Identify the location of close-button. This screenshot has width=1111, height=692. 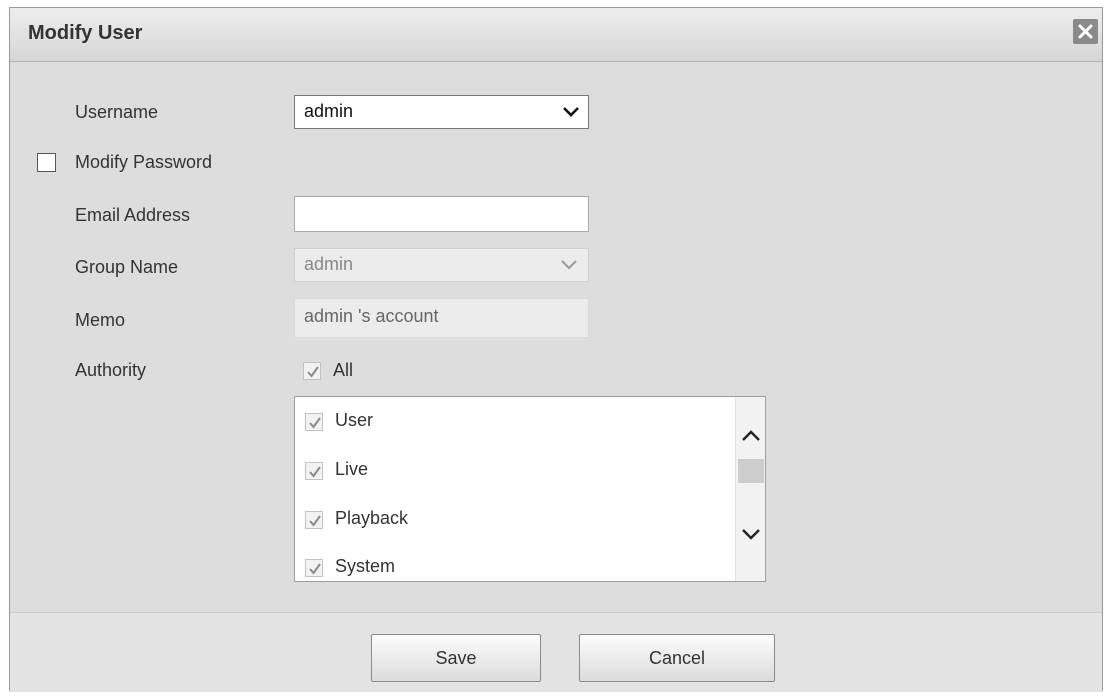
(1085, 31).